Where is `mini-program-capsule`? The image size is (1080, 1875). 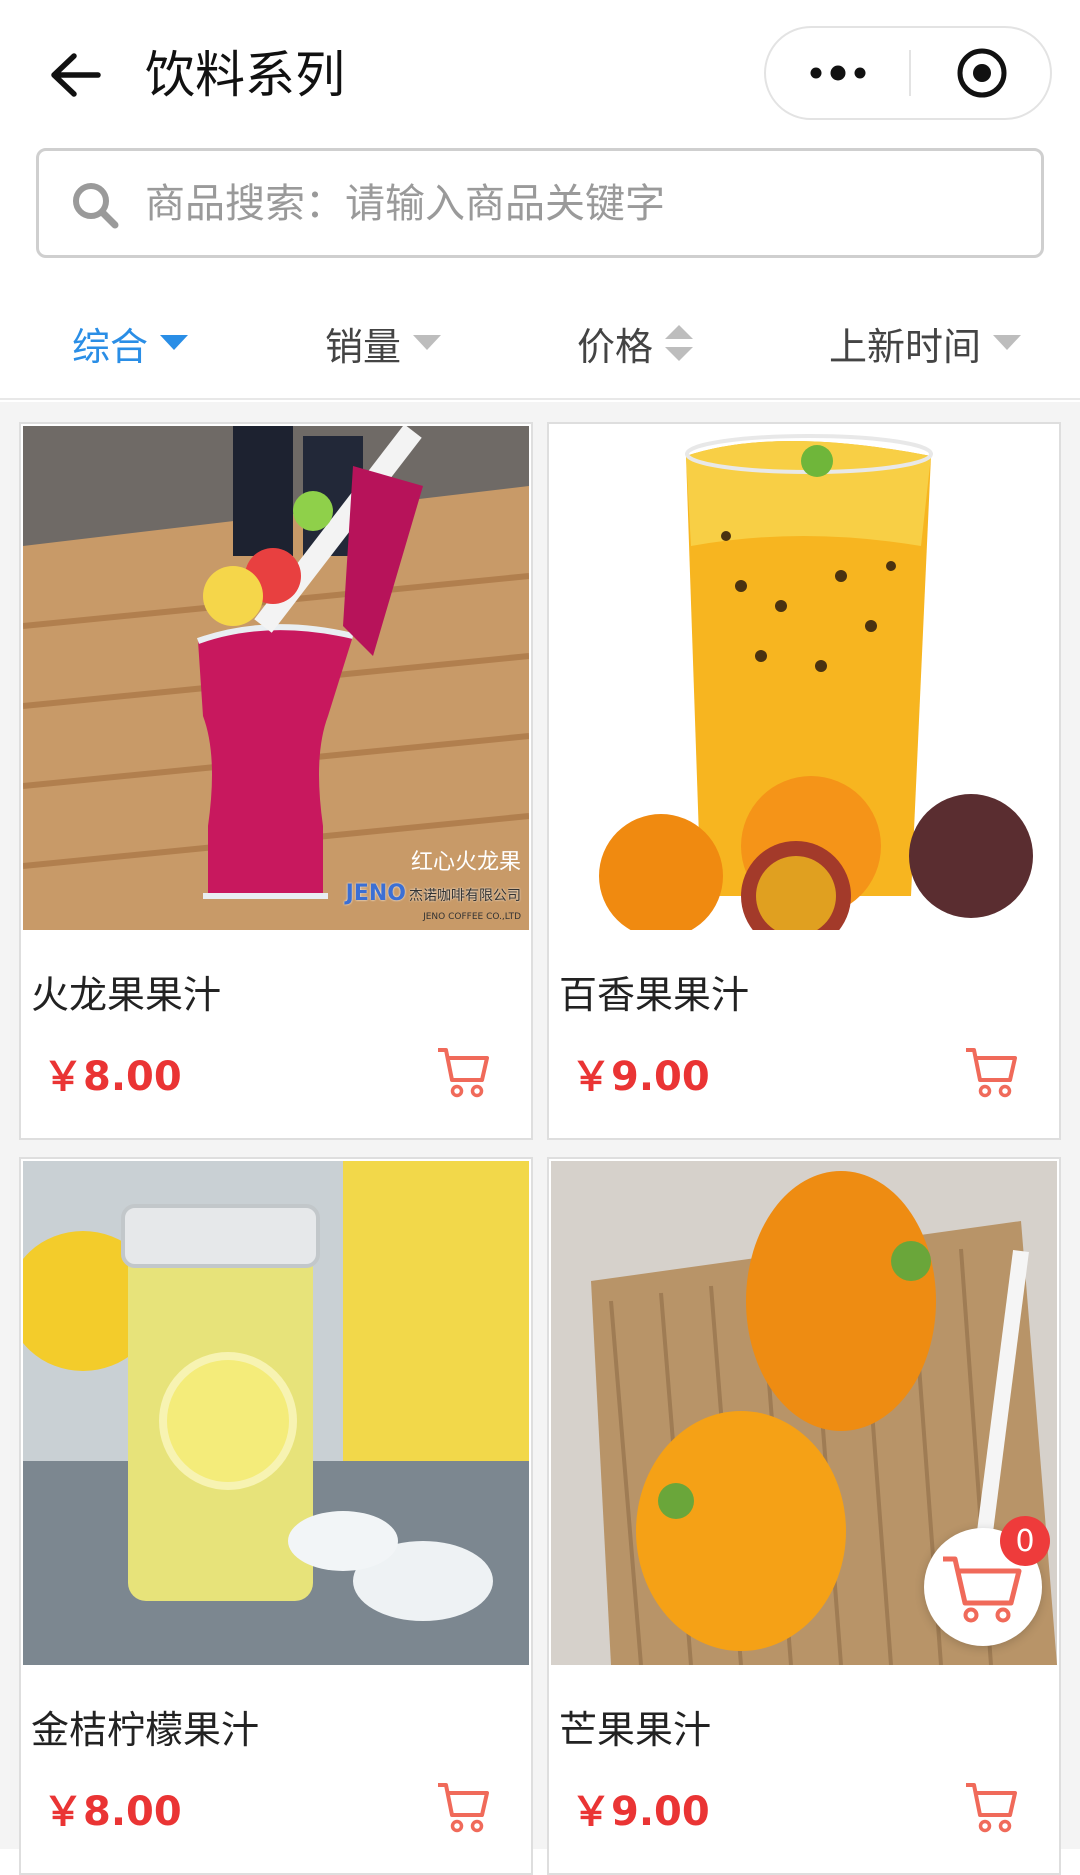 mini-program-capsule is located at coordinates (908, 73).